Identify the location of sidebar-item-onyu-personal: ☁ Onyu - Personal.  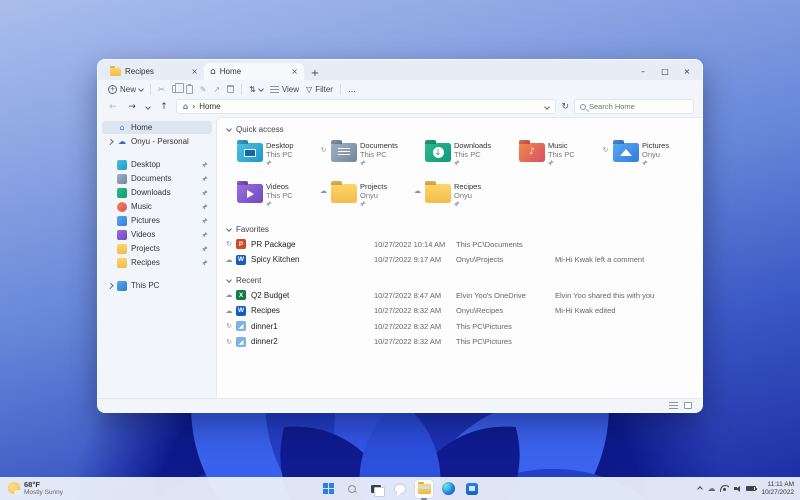
(157, 141).